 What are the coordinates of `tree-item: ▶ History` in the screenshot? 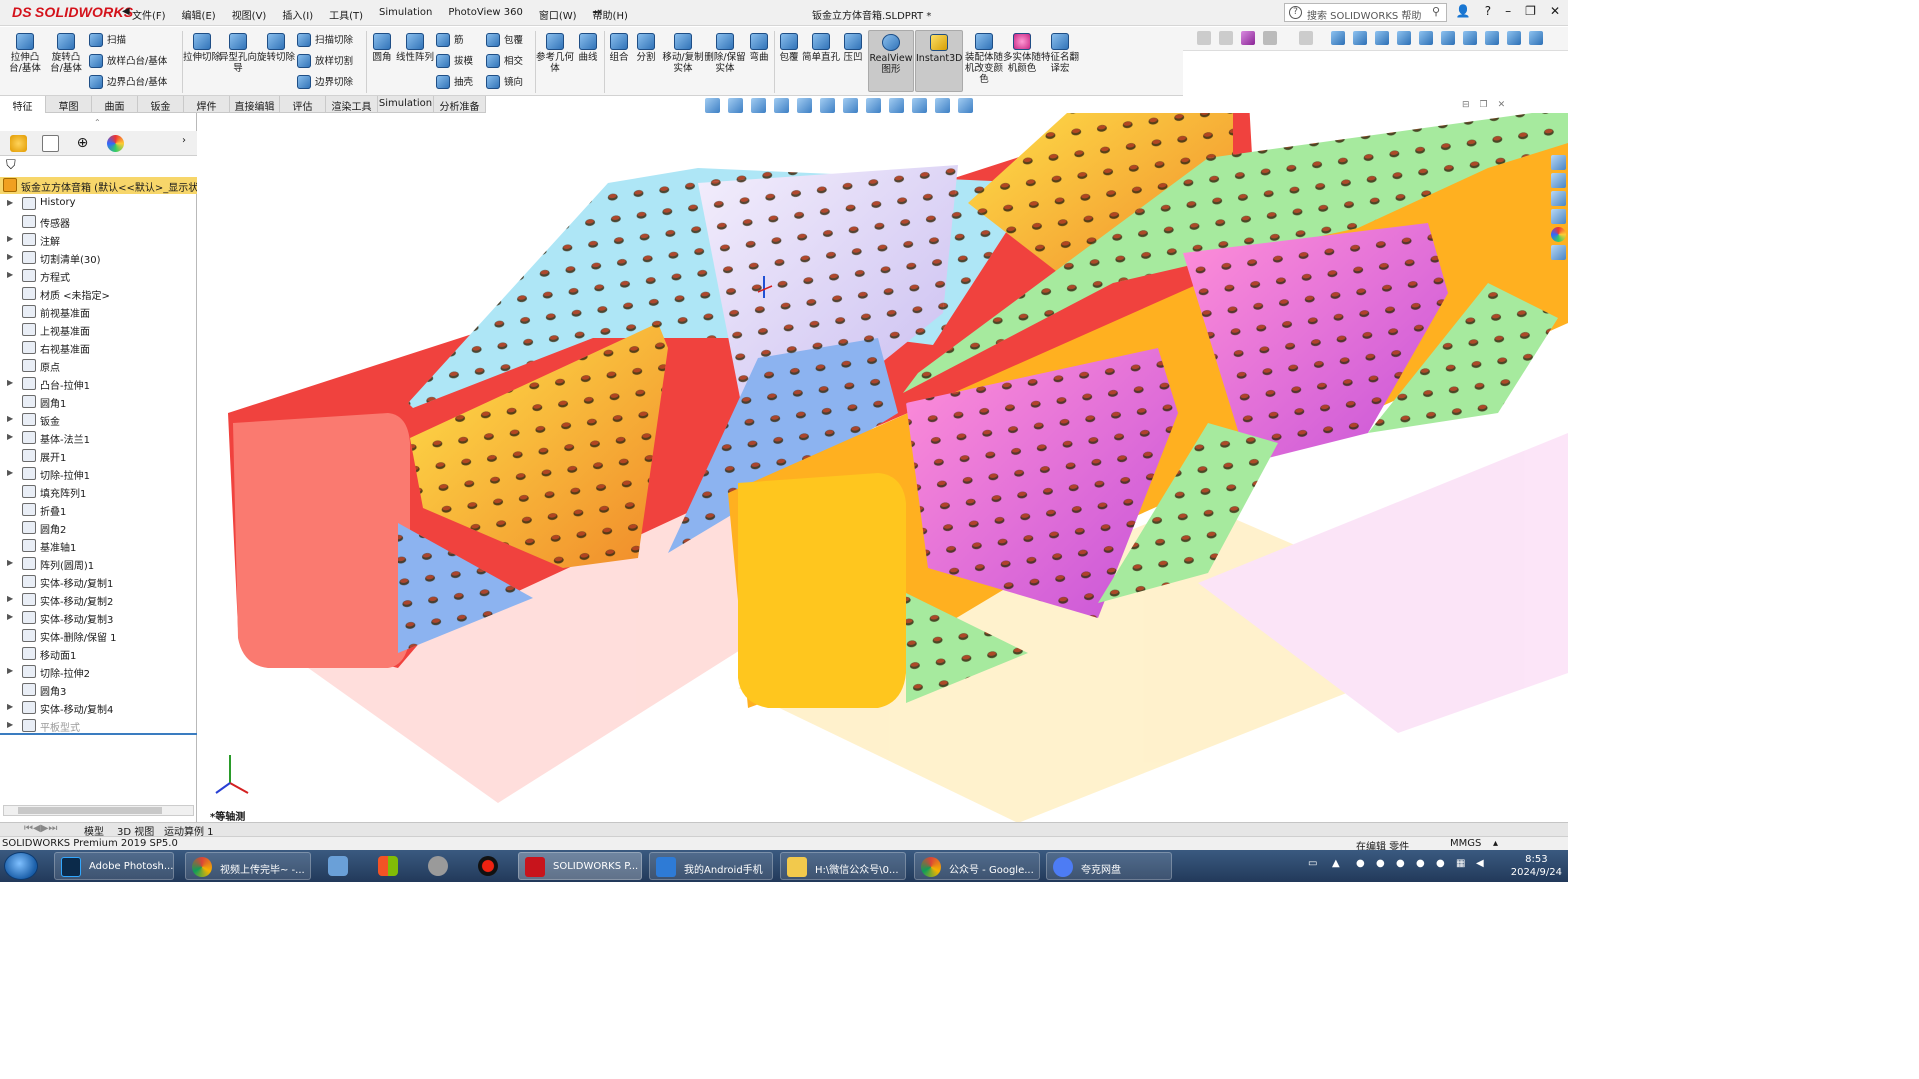 It's located at (98, 204).